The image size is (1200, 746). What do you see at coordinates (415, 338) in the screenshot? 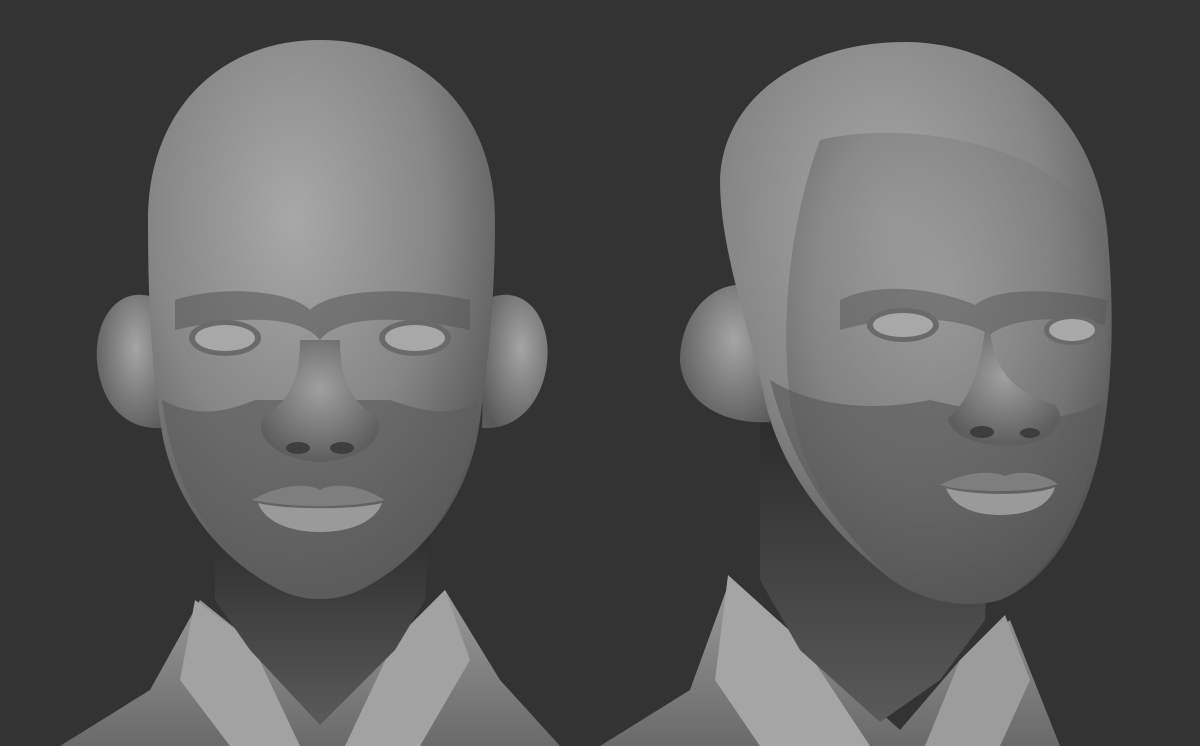
I see `front-eyeball-right` at bounding box center [415, 338].